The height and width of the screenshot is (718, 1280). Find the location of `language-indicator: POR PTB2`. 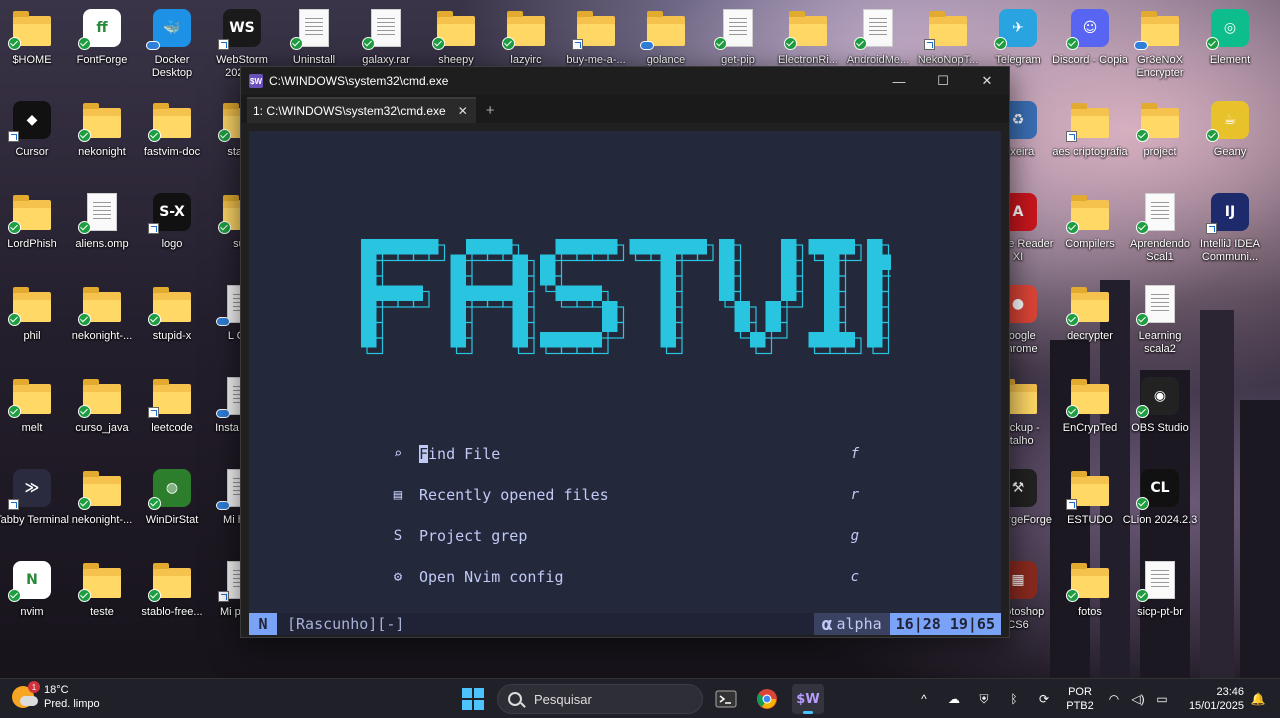

language-indicator: POR PTB2 is located at coordinates (1080, 699).